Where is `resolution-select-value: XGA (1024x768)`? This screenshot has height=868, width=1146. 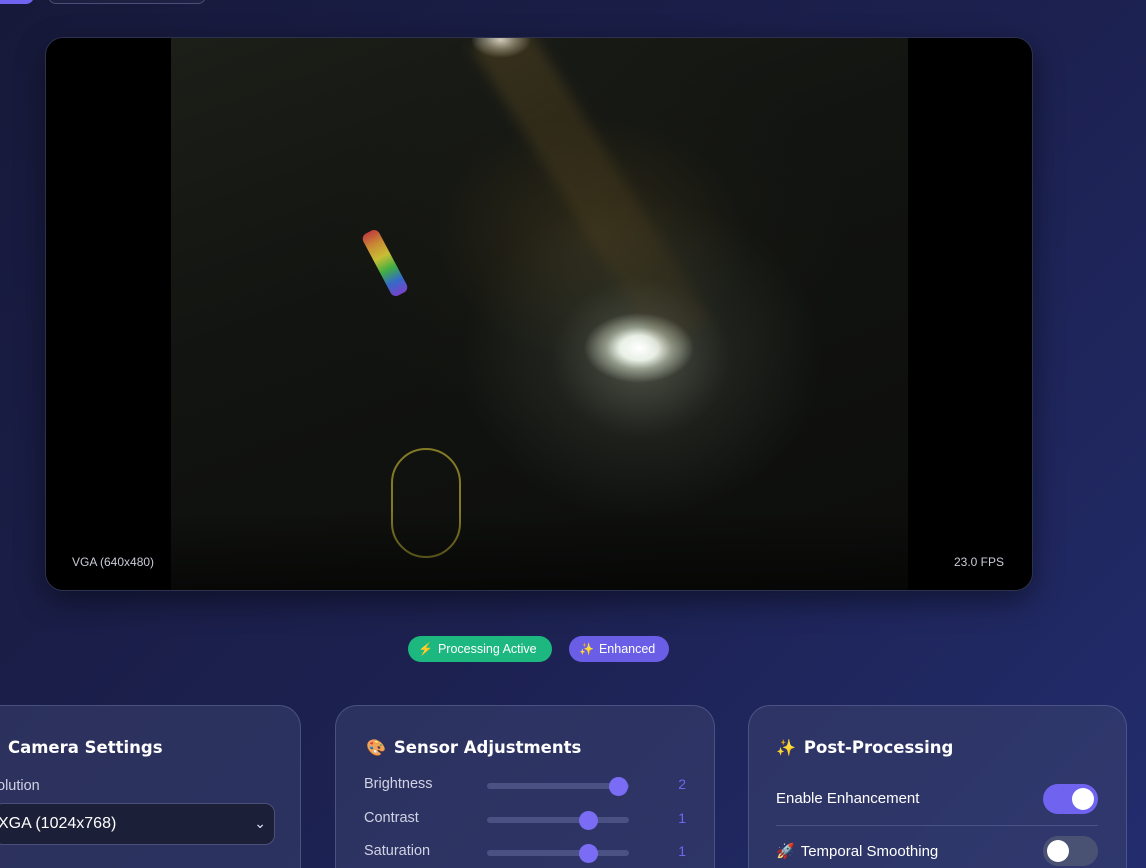 resolution-select-value: XGA (1024x768) is located at coordinates (58, 823).